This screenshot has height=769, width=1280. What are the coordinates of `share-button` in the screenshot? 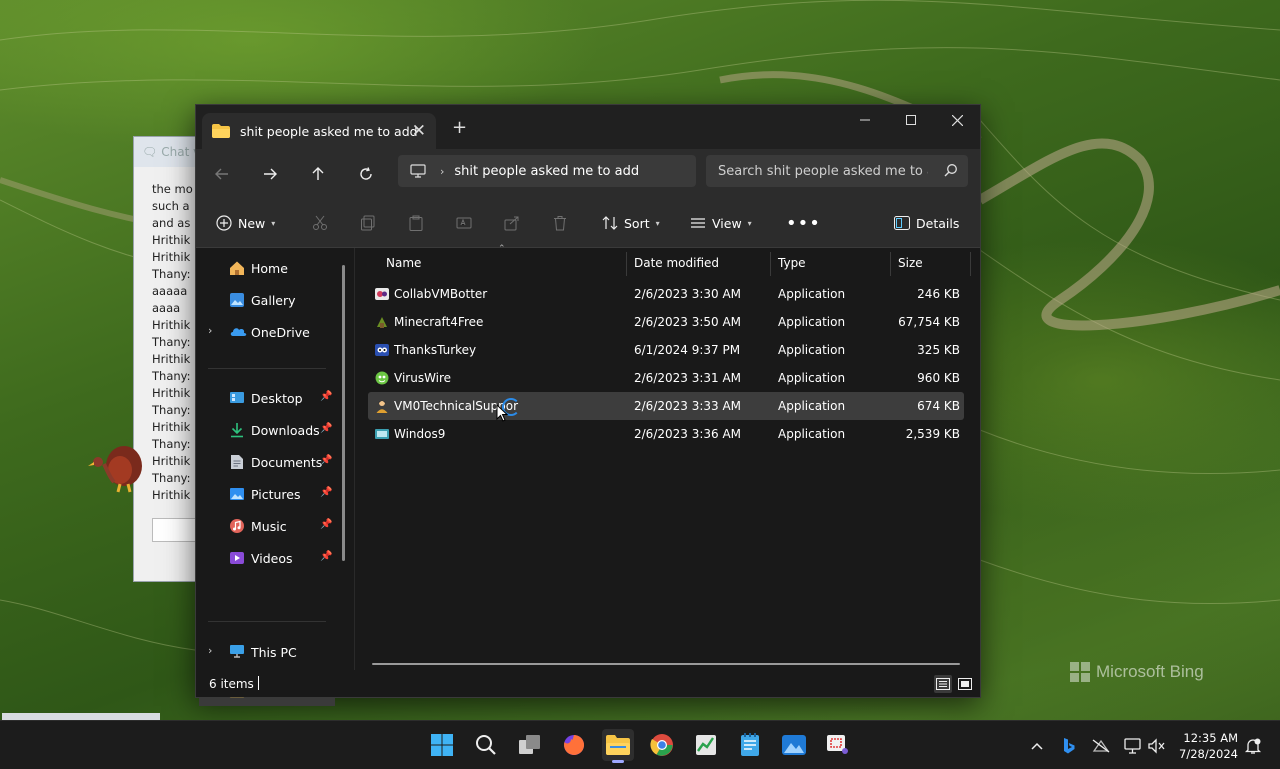 It's located at (512, 223).